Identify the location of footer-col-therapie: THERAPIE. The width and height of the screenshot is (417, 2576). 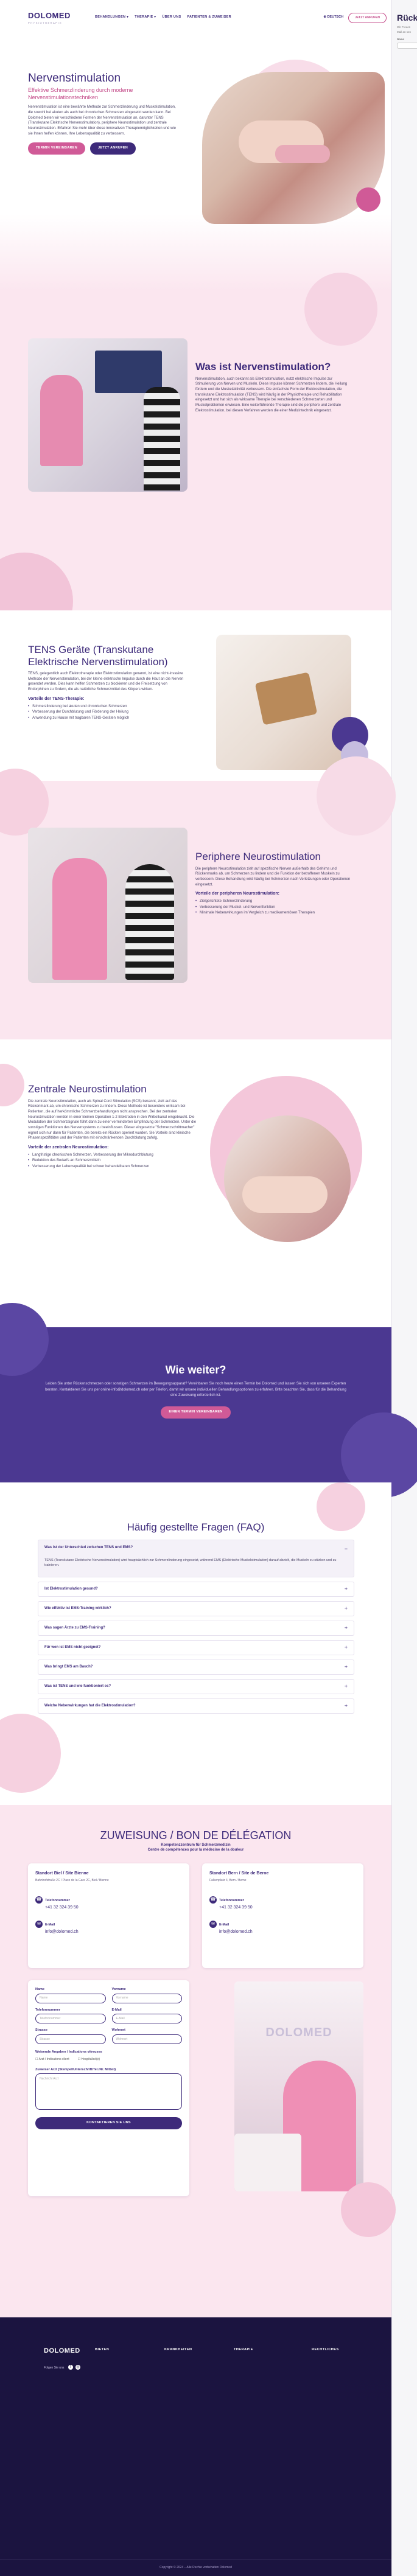
(244, 2350).